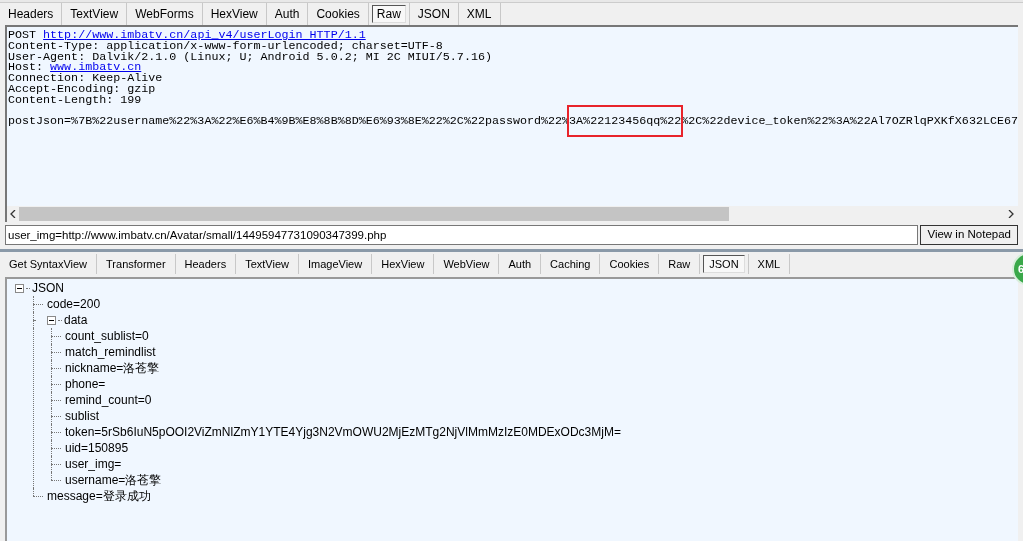 Image resolution: width=1023 pixels, height=541 pixels. I want to click on view-in-notepad-button: View in Notepad, so click(969, 235).